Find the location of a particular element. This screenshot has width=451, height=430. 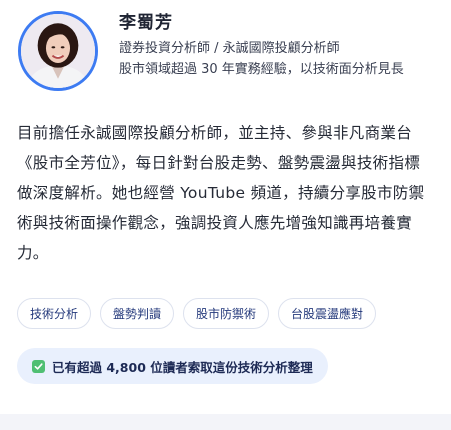

tag-market-reading: 盤勢判讀 is located at coordinates (137, 313).